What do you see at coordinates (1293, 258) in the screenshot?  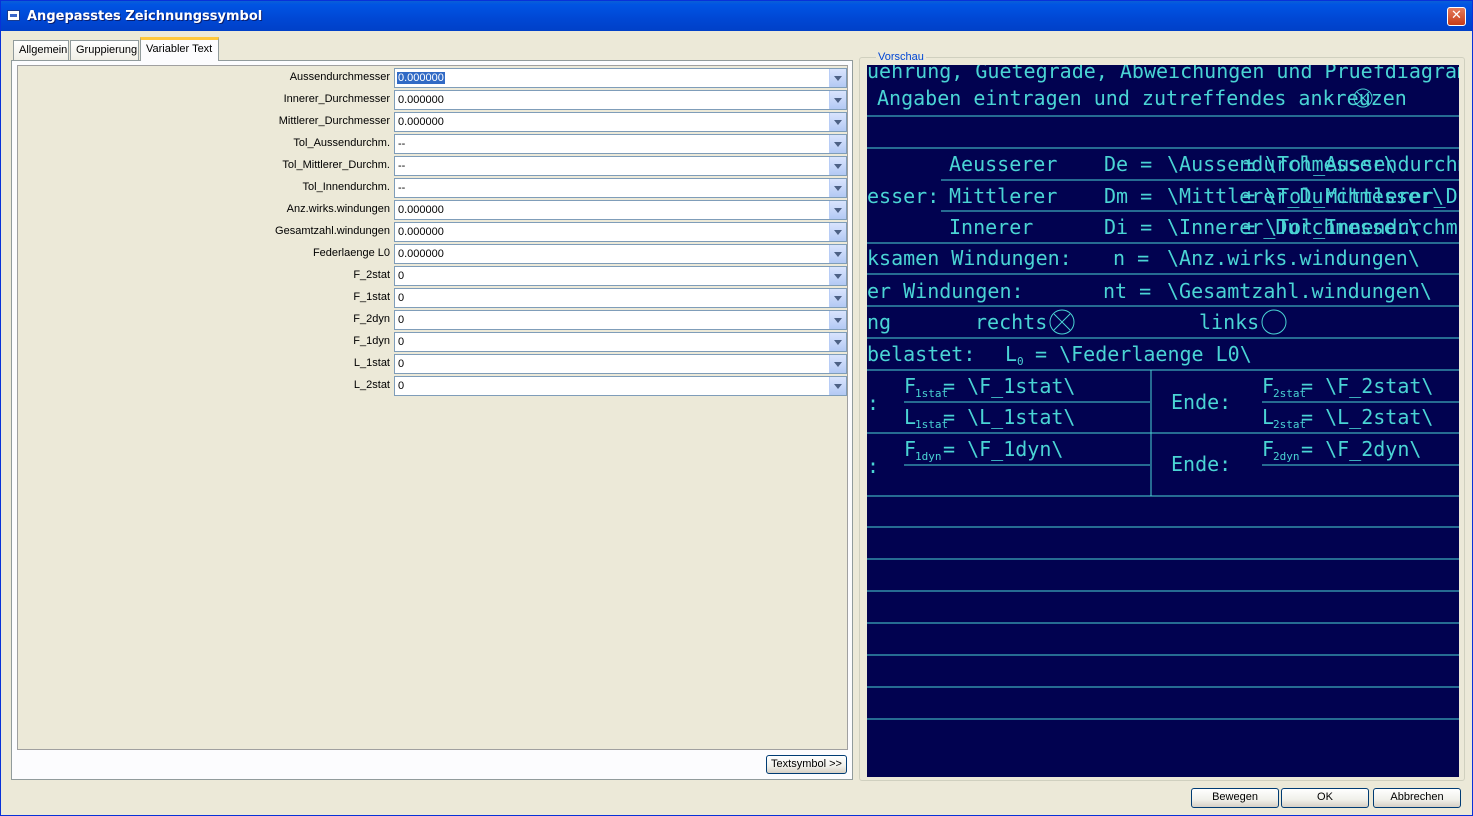 I see `var-anz-windungen: \Anz.wirks.windungen\` at bounding box center [1293, 258].